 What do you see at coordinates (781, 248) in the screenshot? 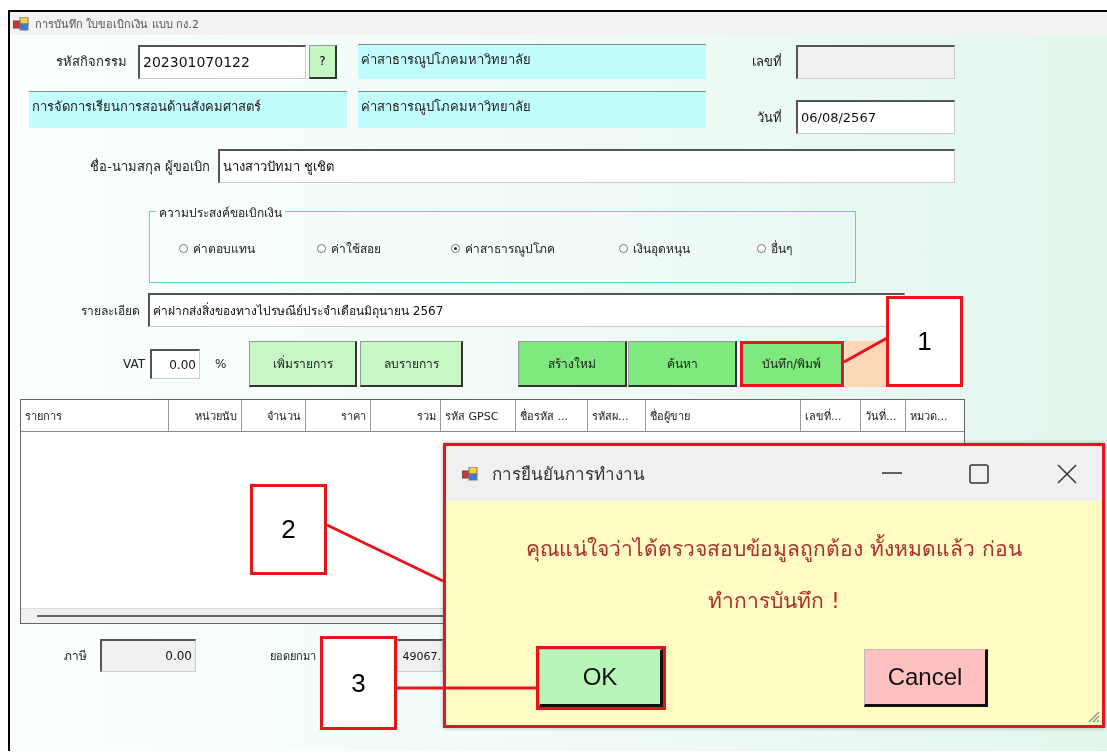
I see `radio-label: อื่นๆ` at bounding box center [781, 248].